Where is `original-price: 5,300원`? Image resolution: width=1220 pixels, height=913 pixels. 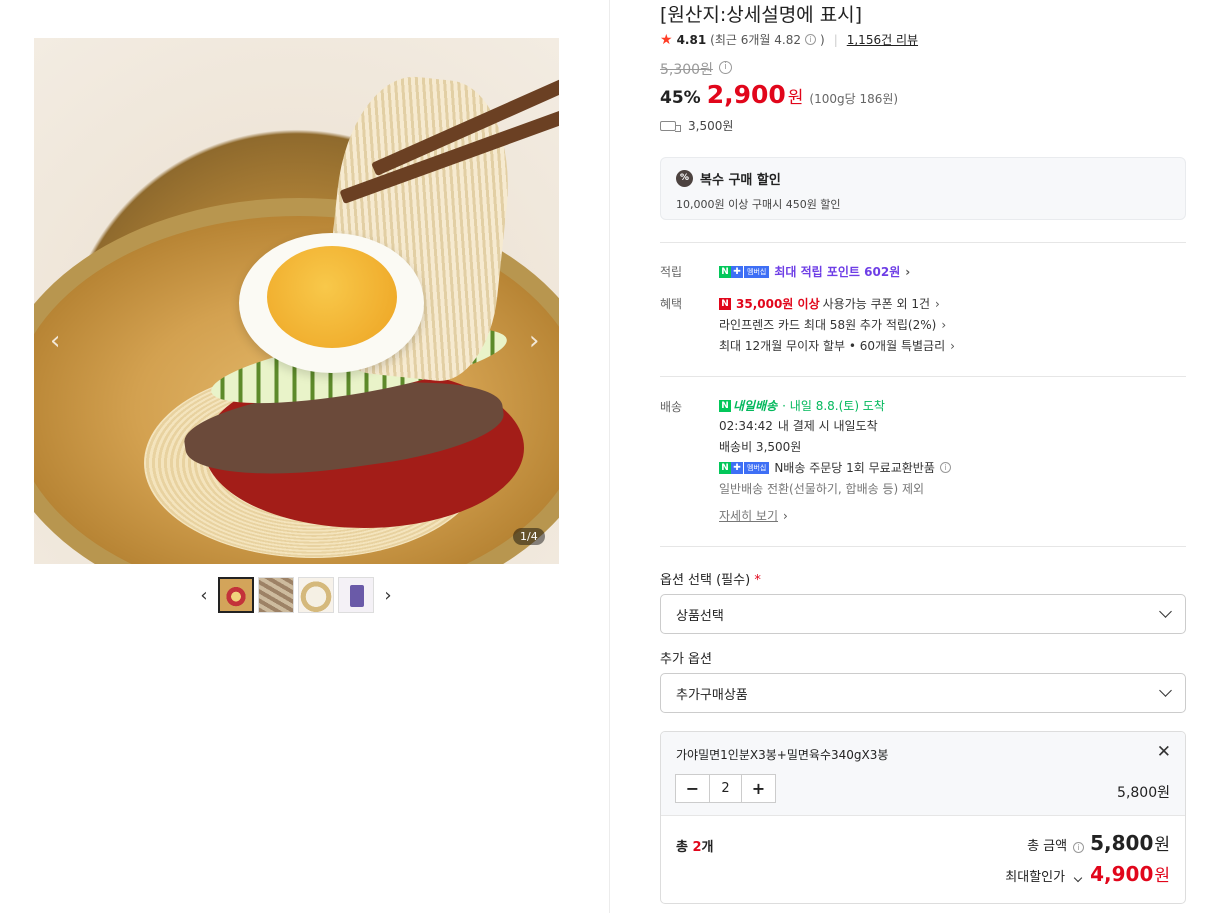 original-price: 5,300원 is located at coordinates (686, 70).